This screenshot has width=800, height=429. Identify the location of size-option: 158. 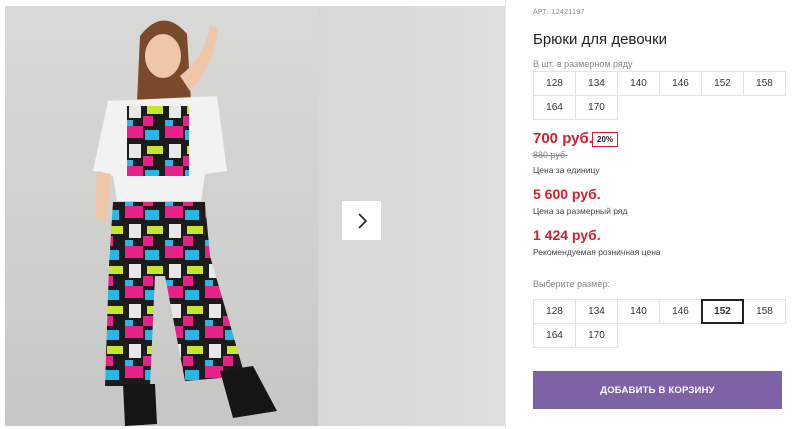
(764, 311).